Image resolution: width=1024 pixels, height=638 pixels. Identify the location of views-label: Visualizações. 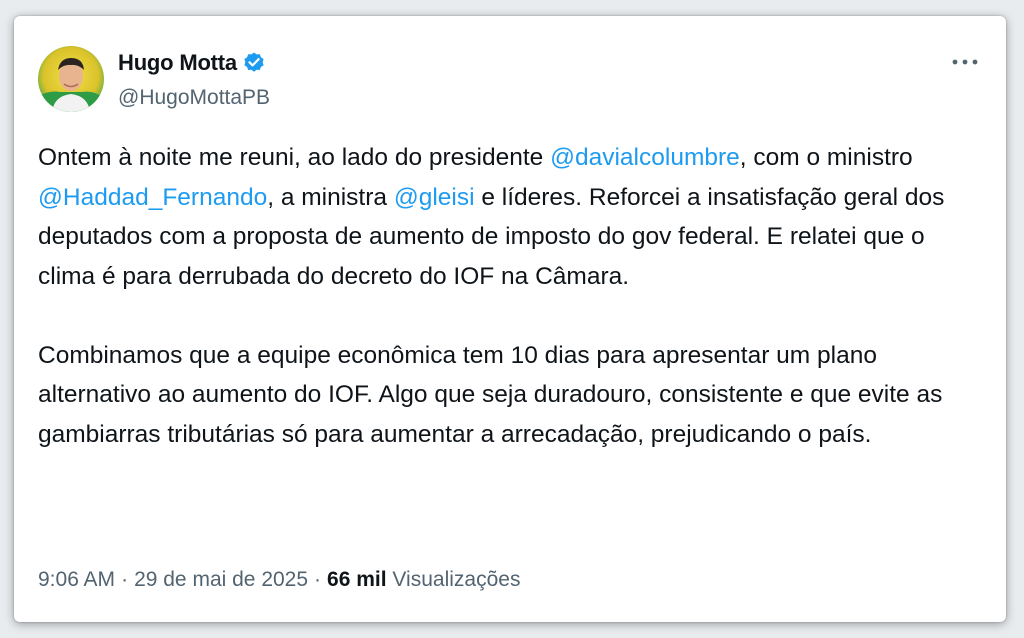
(456, 579).